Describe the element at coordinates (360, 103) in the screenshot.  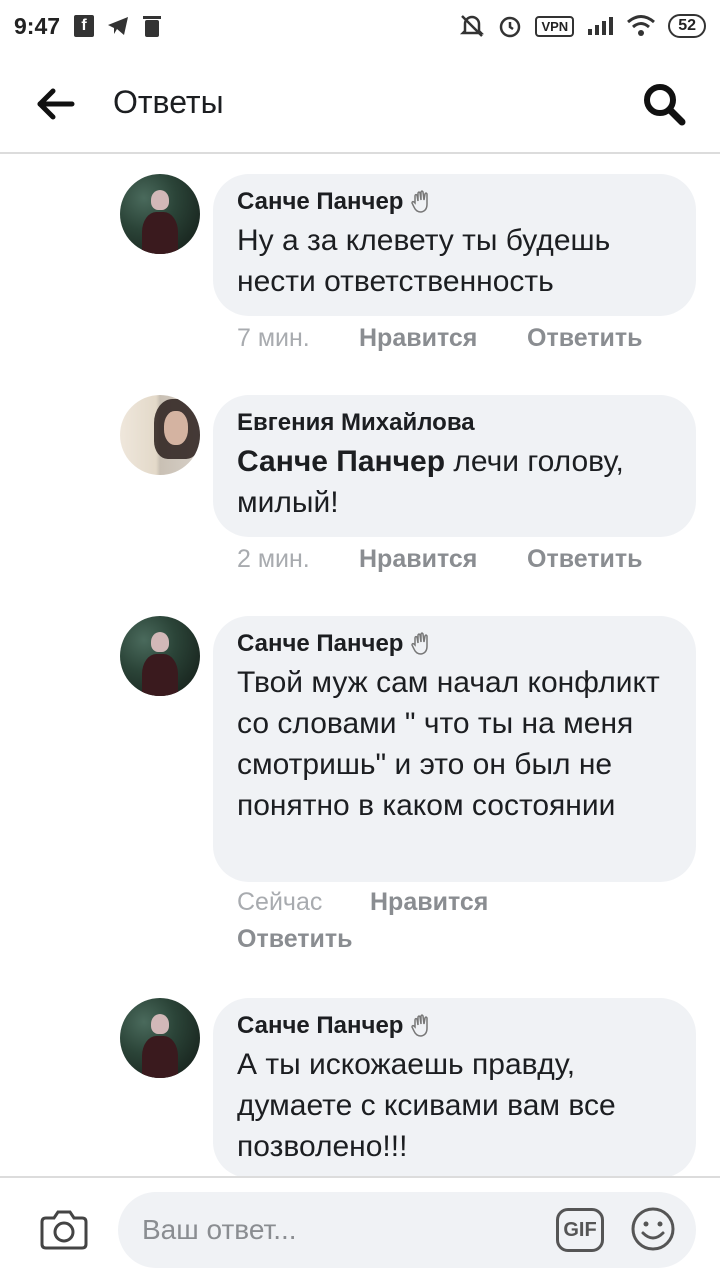
I see `top-app-bar: Ответы` at that location.